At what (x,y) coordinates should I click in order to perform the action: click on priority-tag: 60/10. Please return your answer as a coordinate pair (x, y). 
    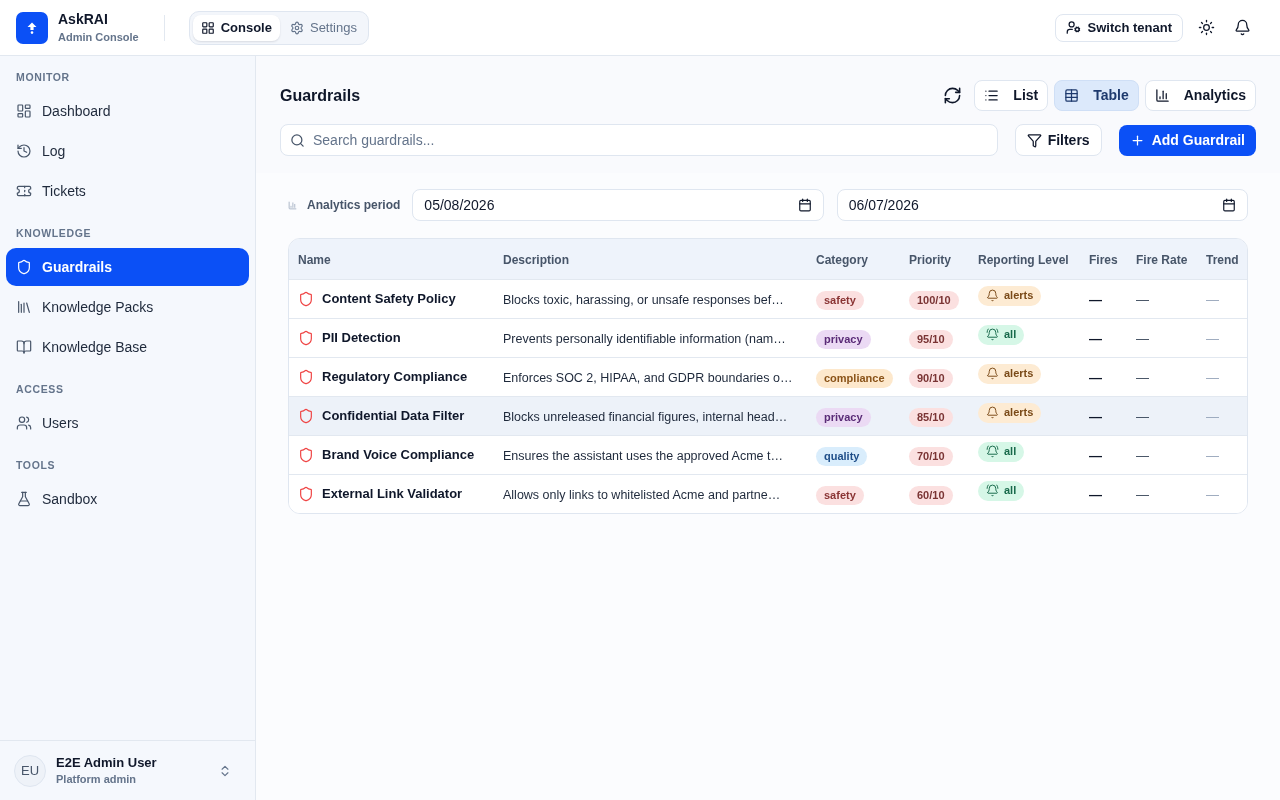
    Looking at the image, I should click on (931, 495).